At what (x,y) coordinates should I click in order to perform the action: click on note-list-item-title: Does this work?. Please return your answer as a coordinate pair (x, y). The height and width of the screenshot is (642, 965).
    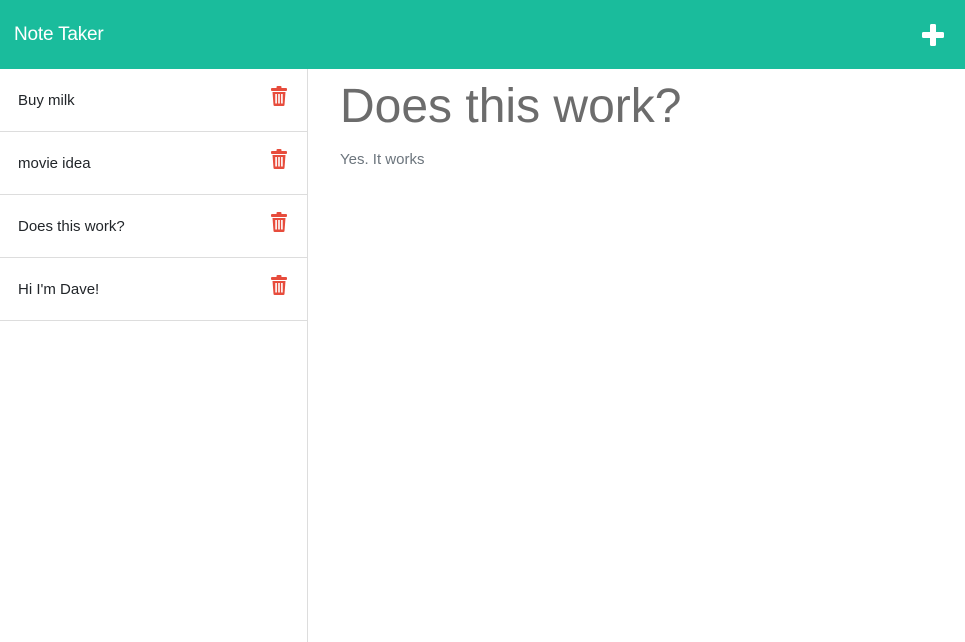
    Looking at the image, I should click on (71, 226).